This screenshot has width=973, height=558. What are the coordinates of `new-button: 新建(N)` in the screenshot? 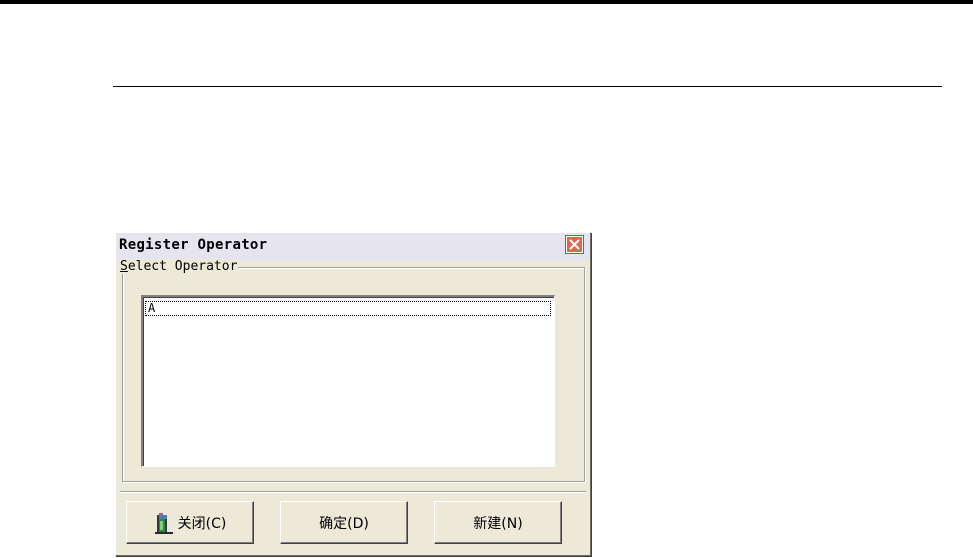 It's located at (498, 522).